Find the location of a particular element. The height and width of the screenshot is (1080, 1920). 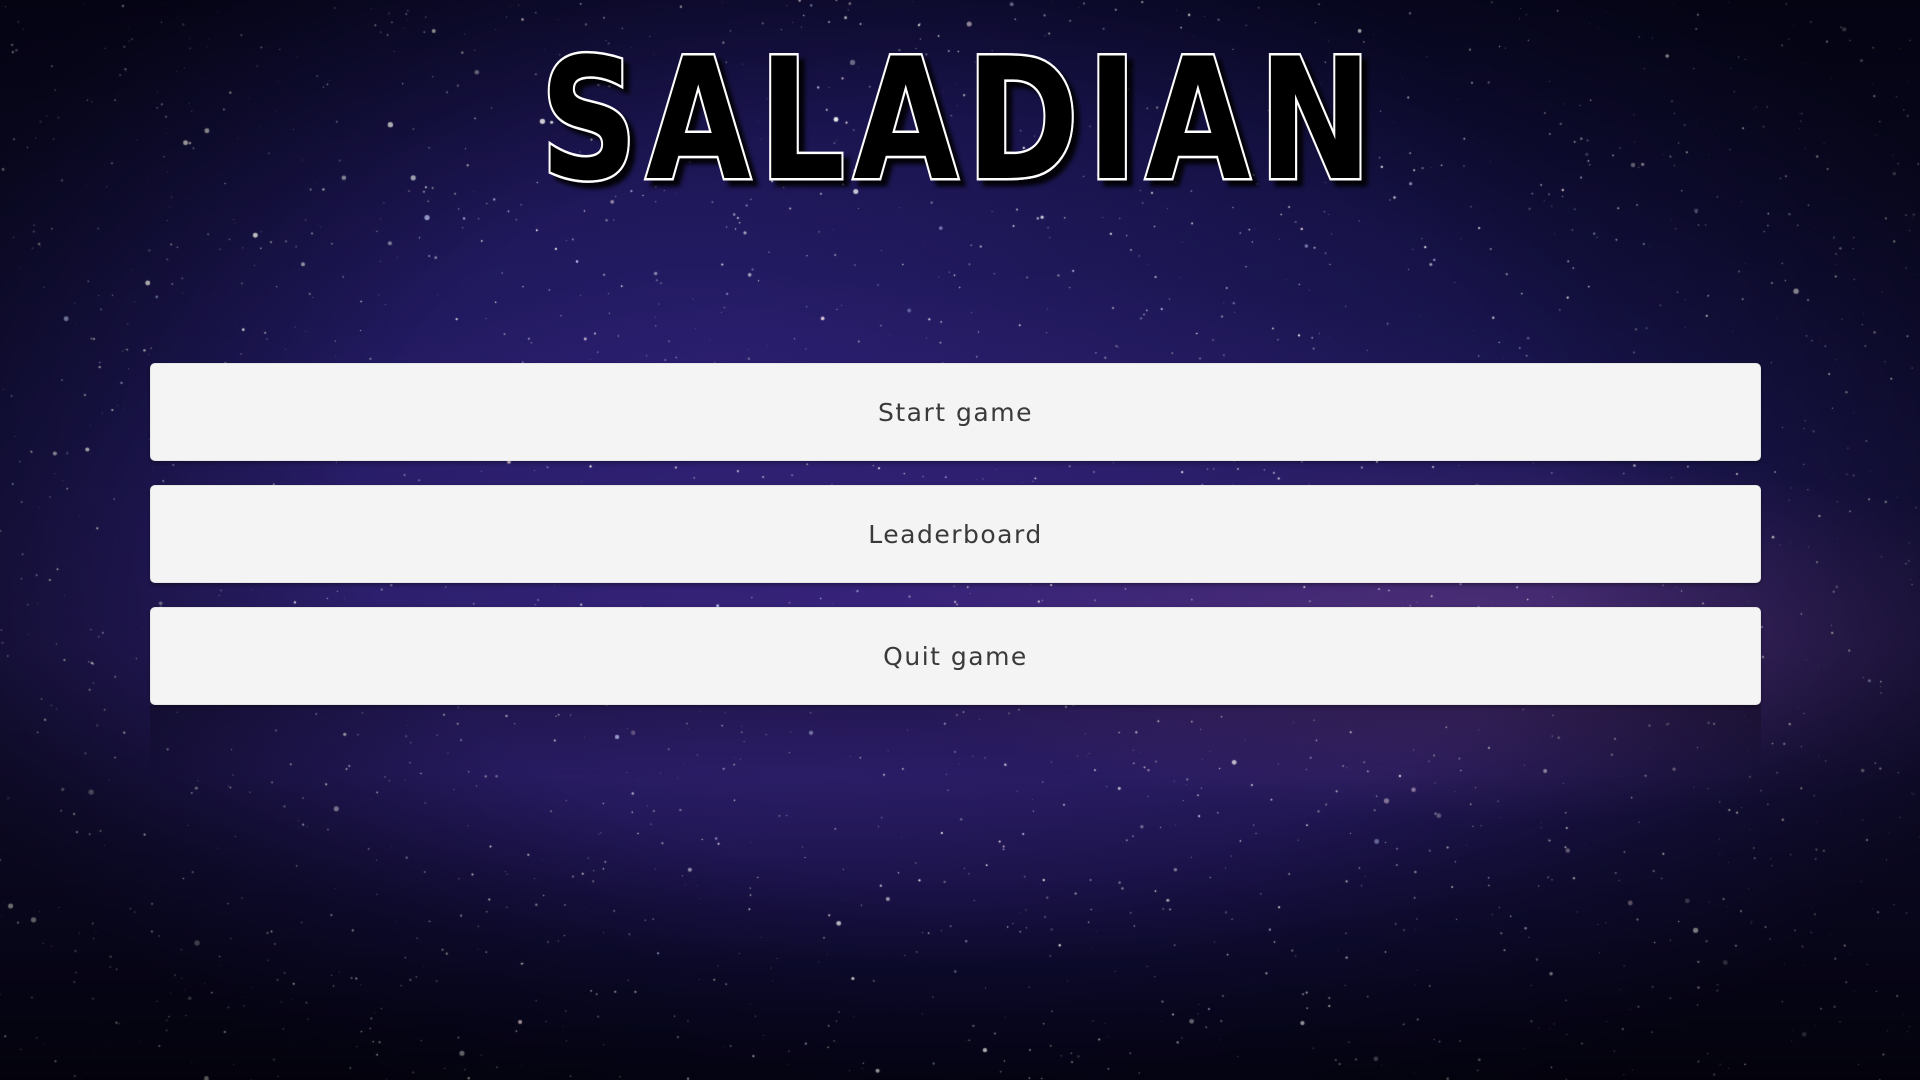

game-title: SALADIAN is located at coordinates (960, 113).